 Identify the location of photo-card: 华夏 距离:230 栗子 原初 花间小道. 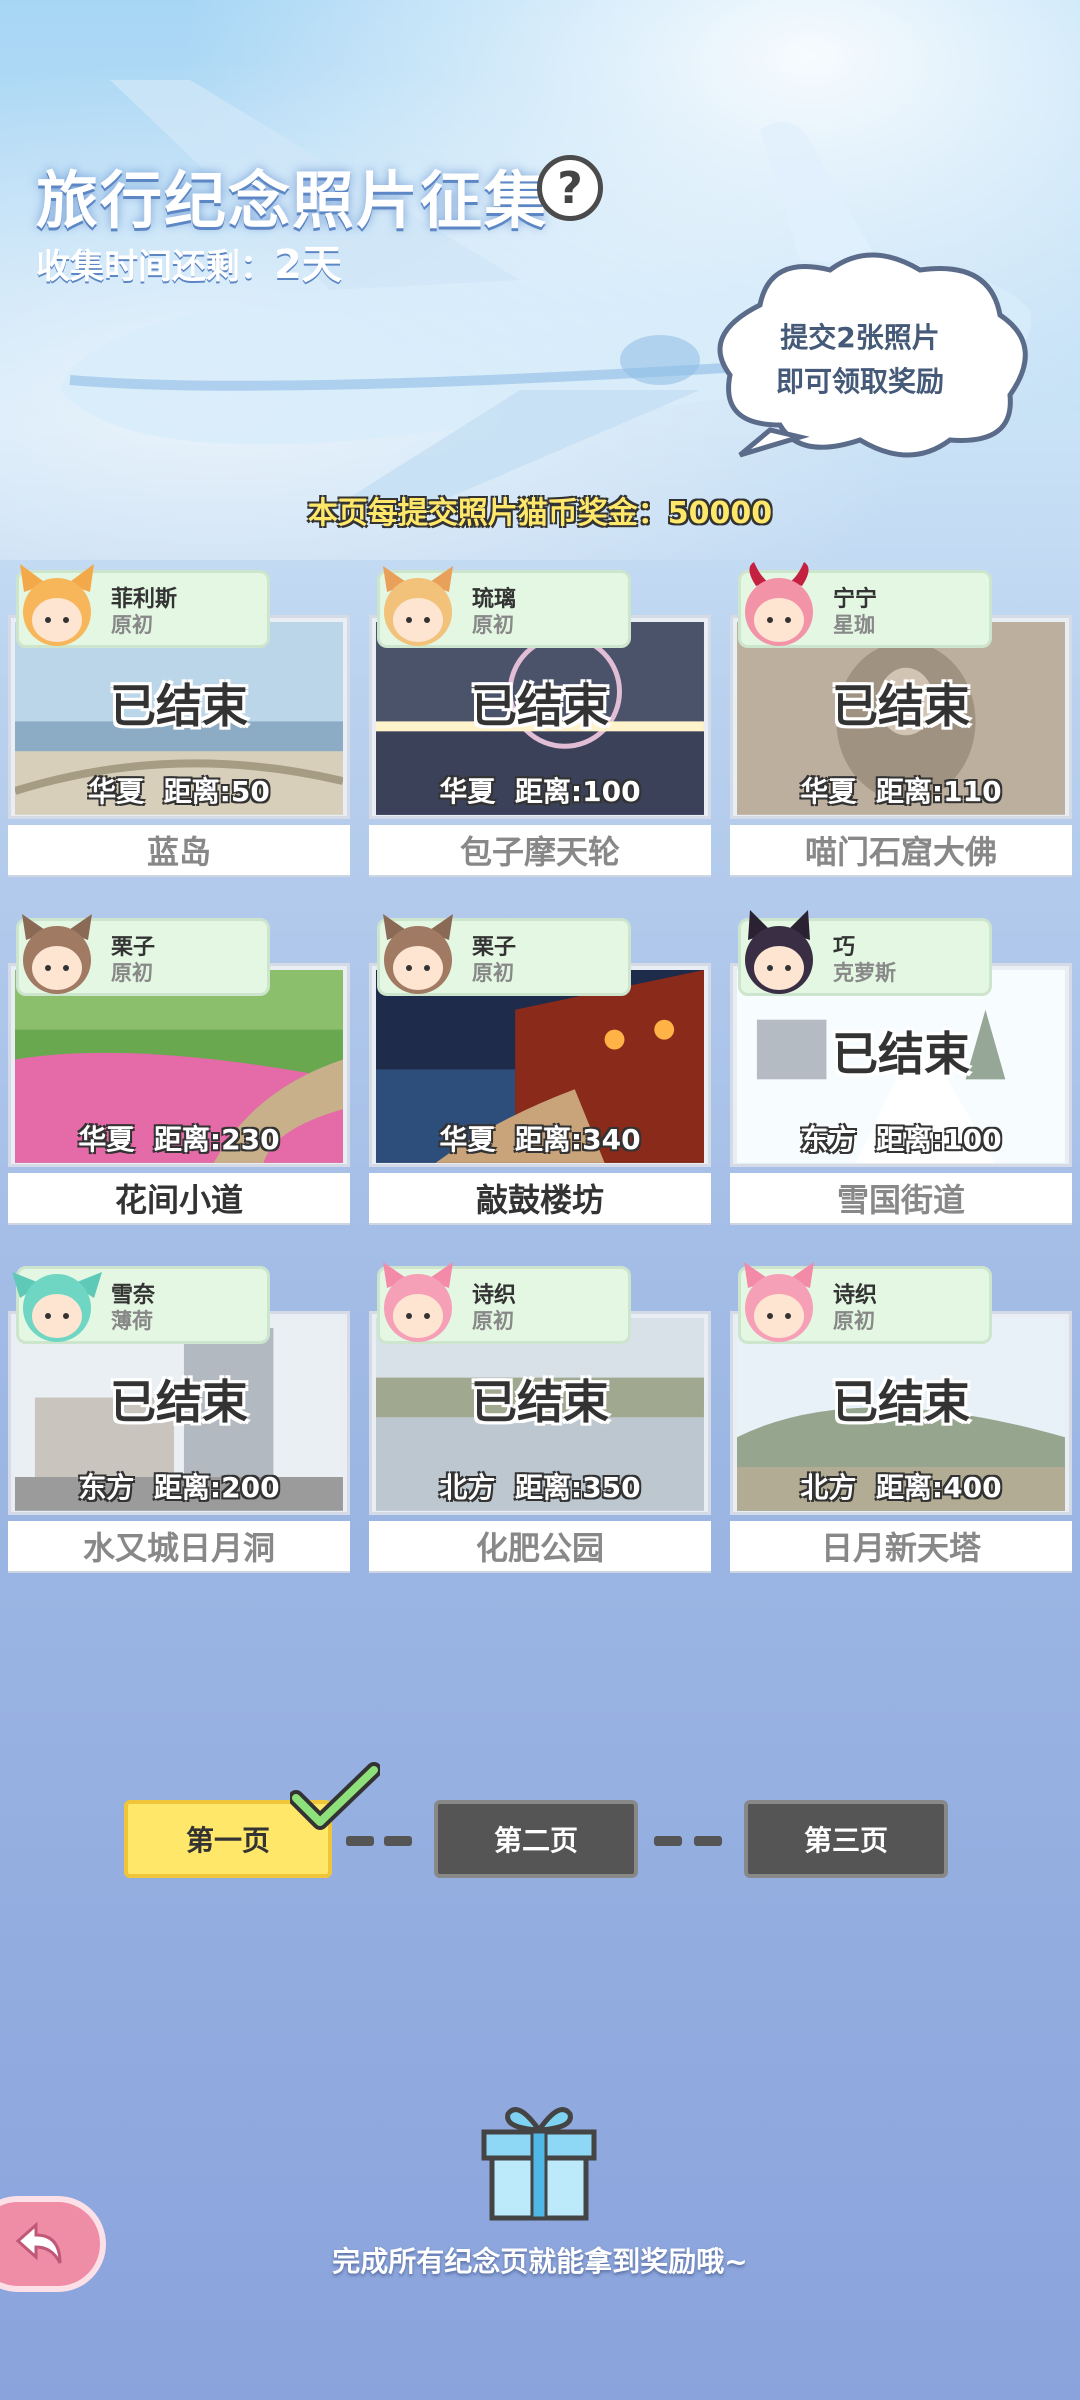
(179, 1069).